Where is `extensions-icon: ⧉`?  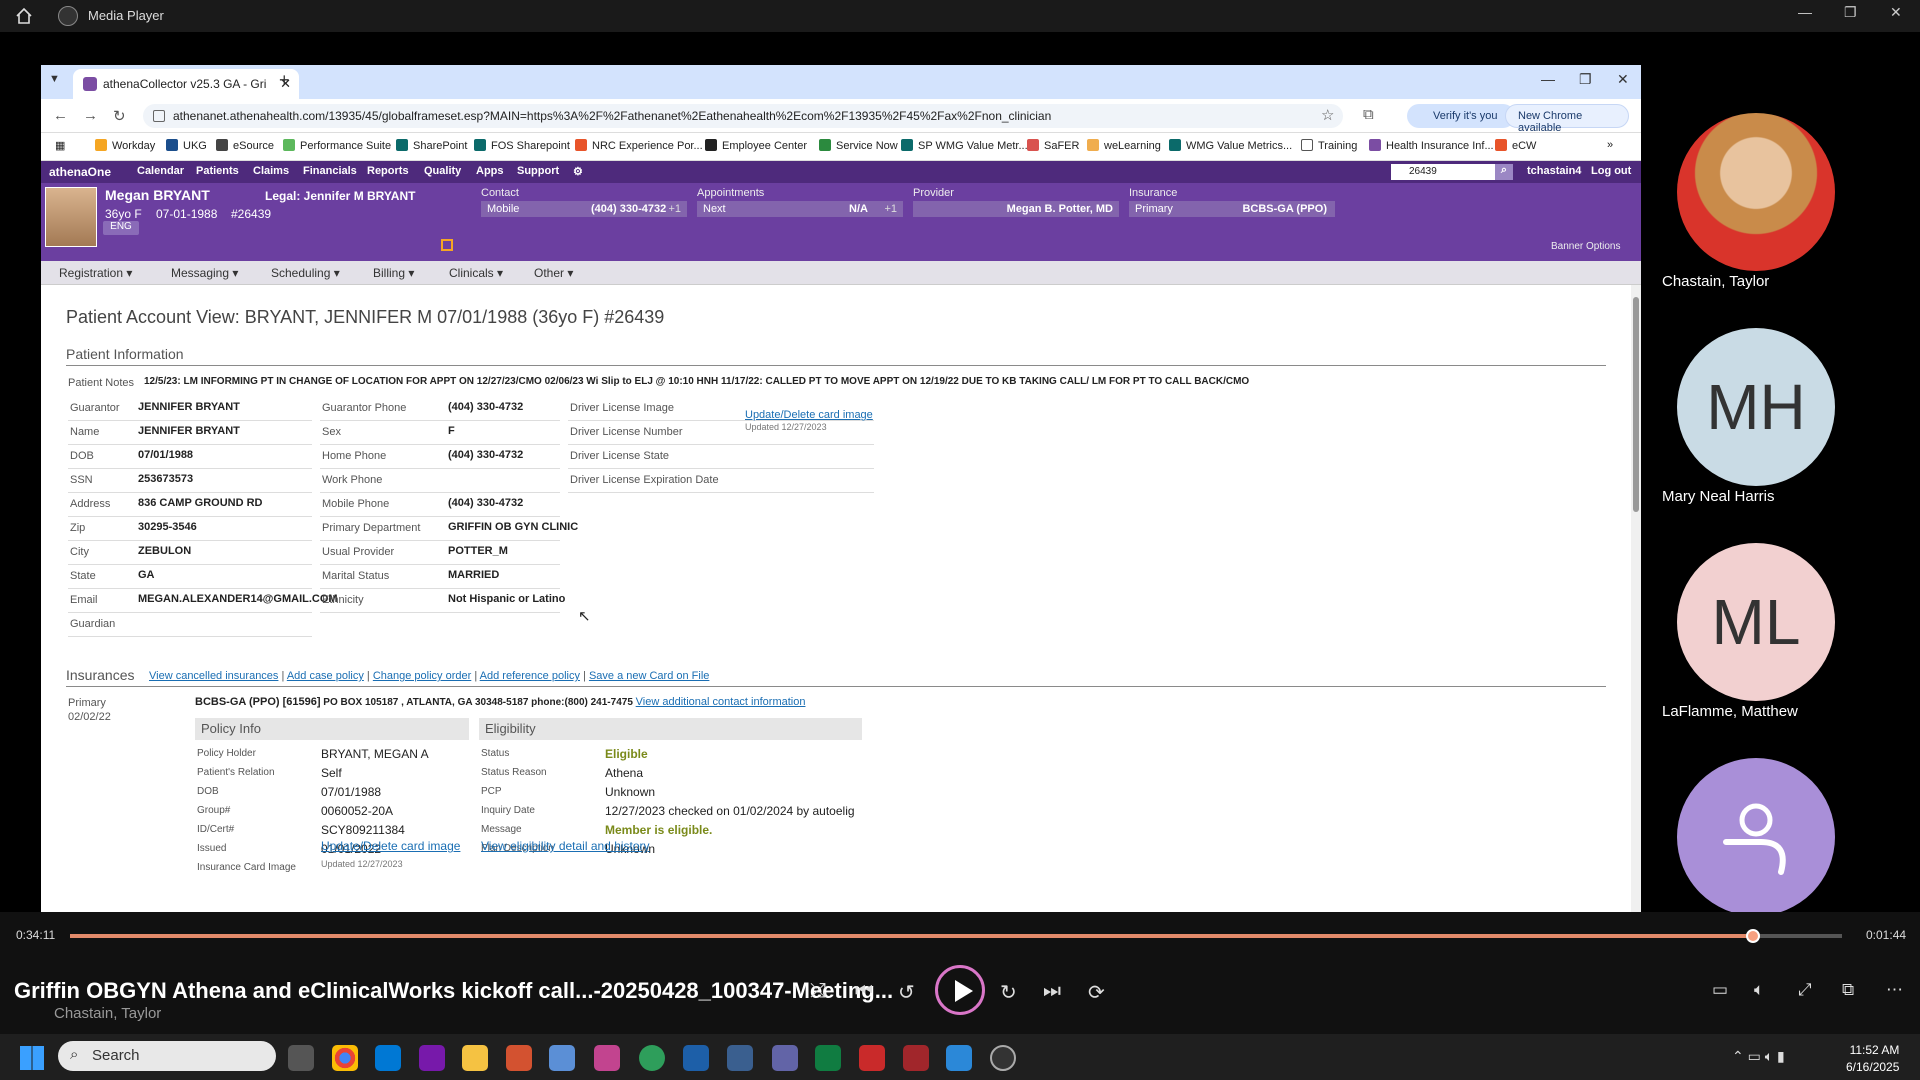 extensions-icon: ⧉ is located at coordinates (1368, 114).